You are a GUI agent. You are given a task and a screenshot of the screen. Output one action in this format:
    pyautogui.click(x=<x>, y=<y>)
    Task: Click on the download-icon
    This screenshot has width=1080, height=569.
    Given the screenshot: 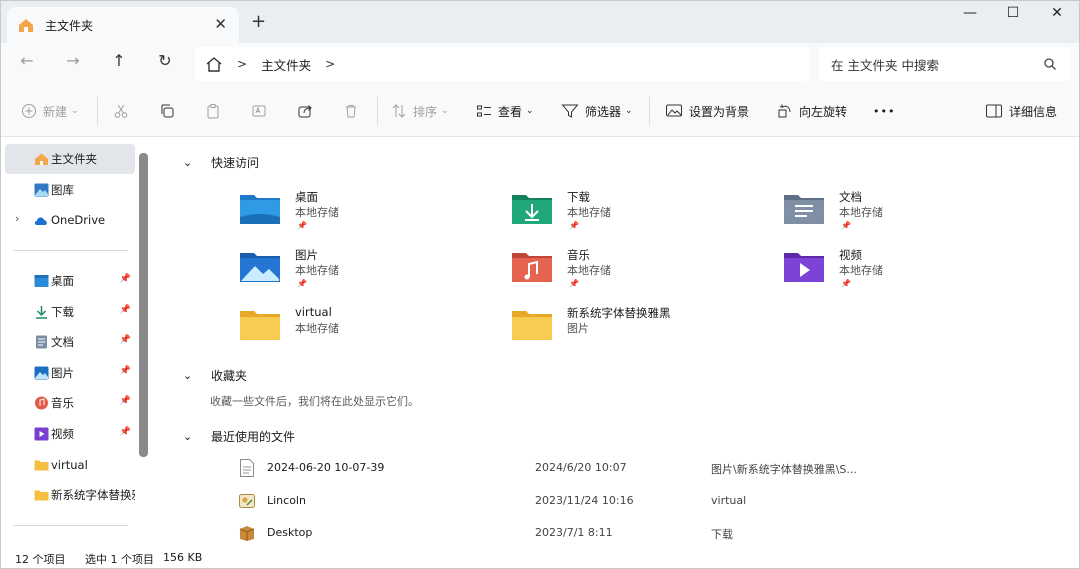 What is the action you would take?
    pyautogui.click(x=41, y=312)
    